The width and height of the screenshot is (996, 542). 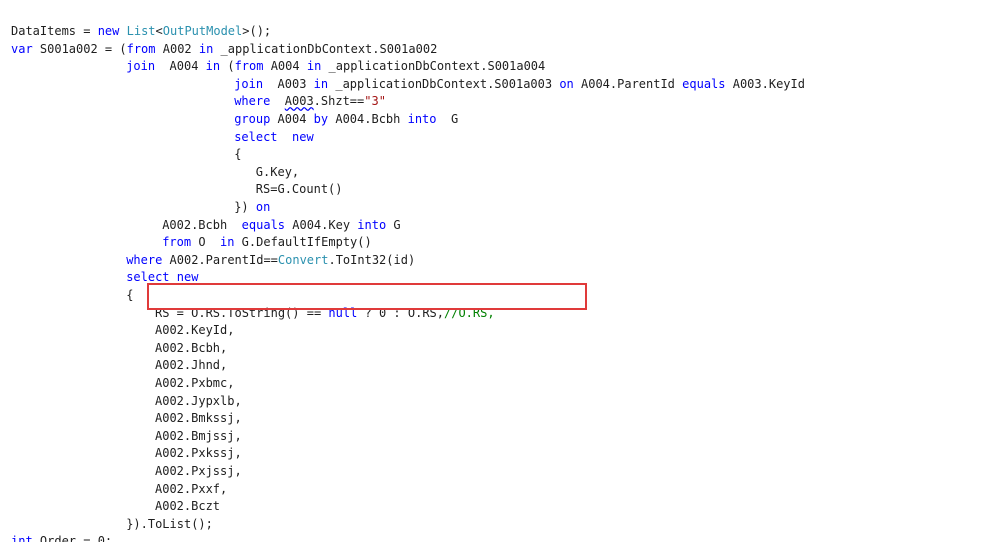 I want to click on code-token: "3", so click(x=375, y=101).